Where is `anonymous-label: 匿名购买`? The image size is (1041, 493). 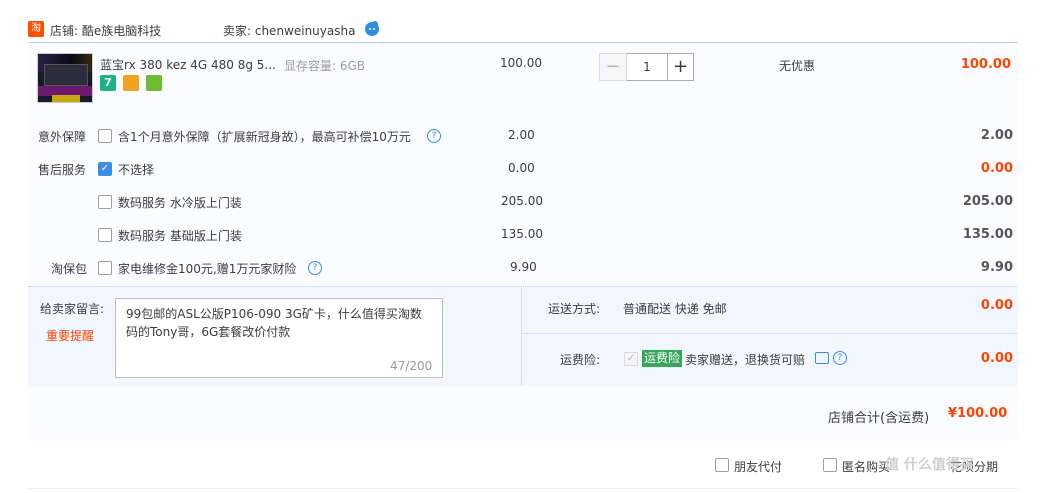
anonymous-label: 匿名购买 is located at coordinates (866, 466).